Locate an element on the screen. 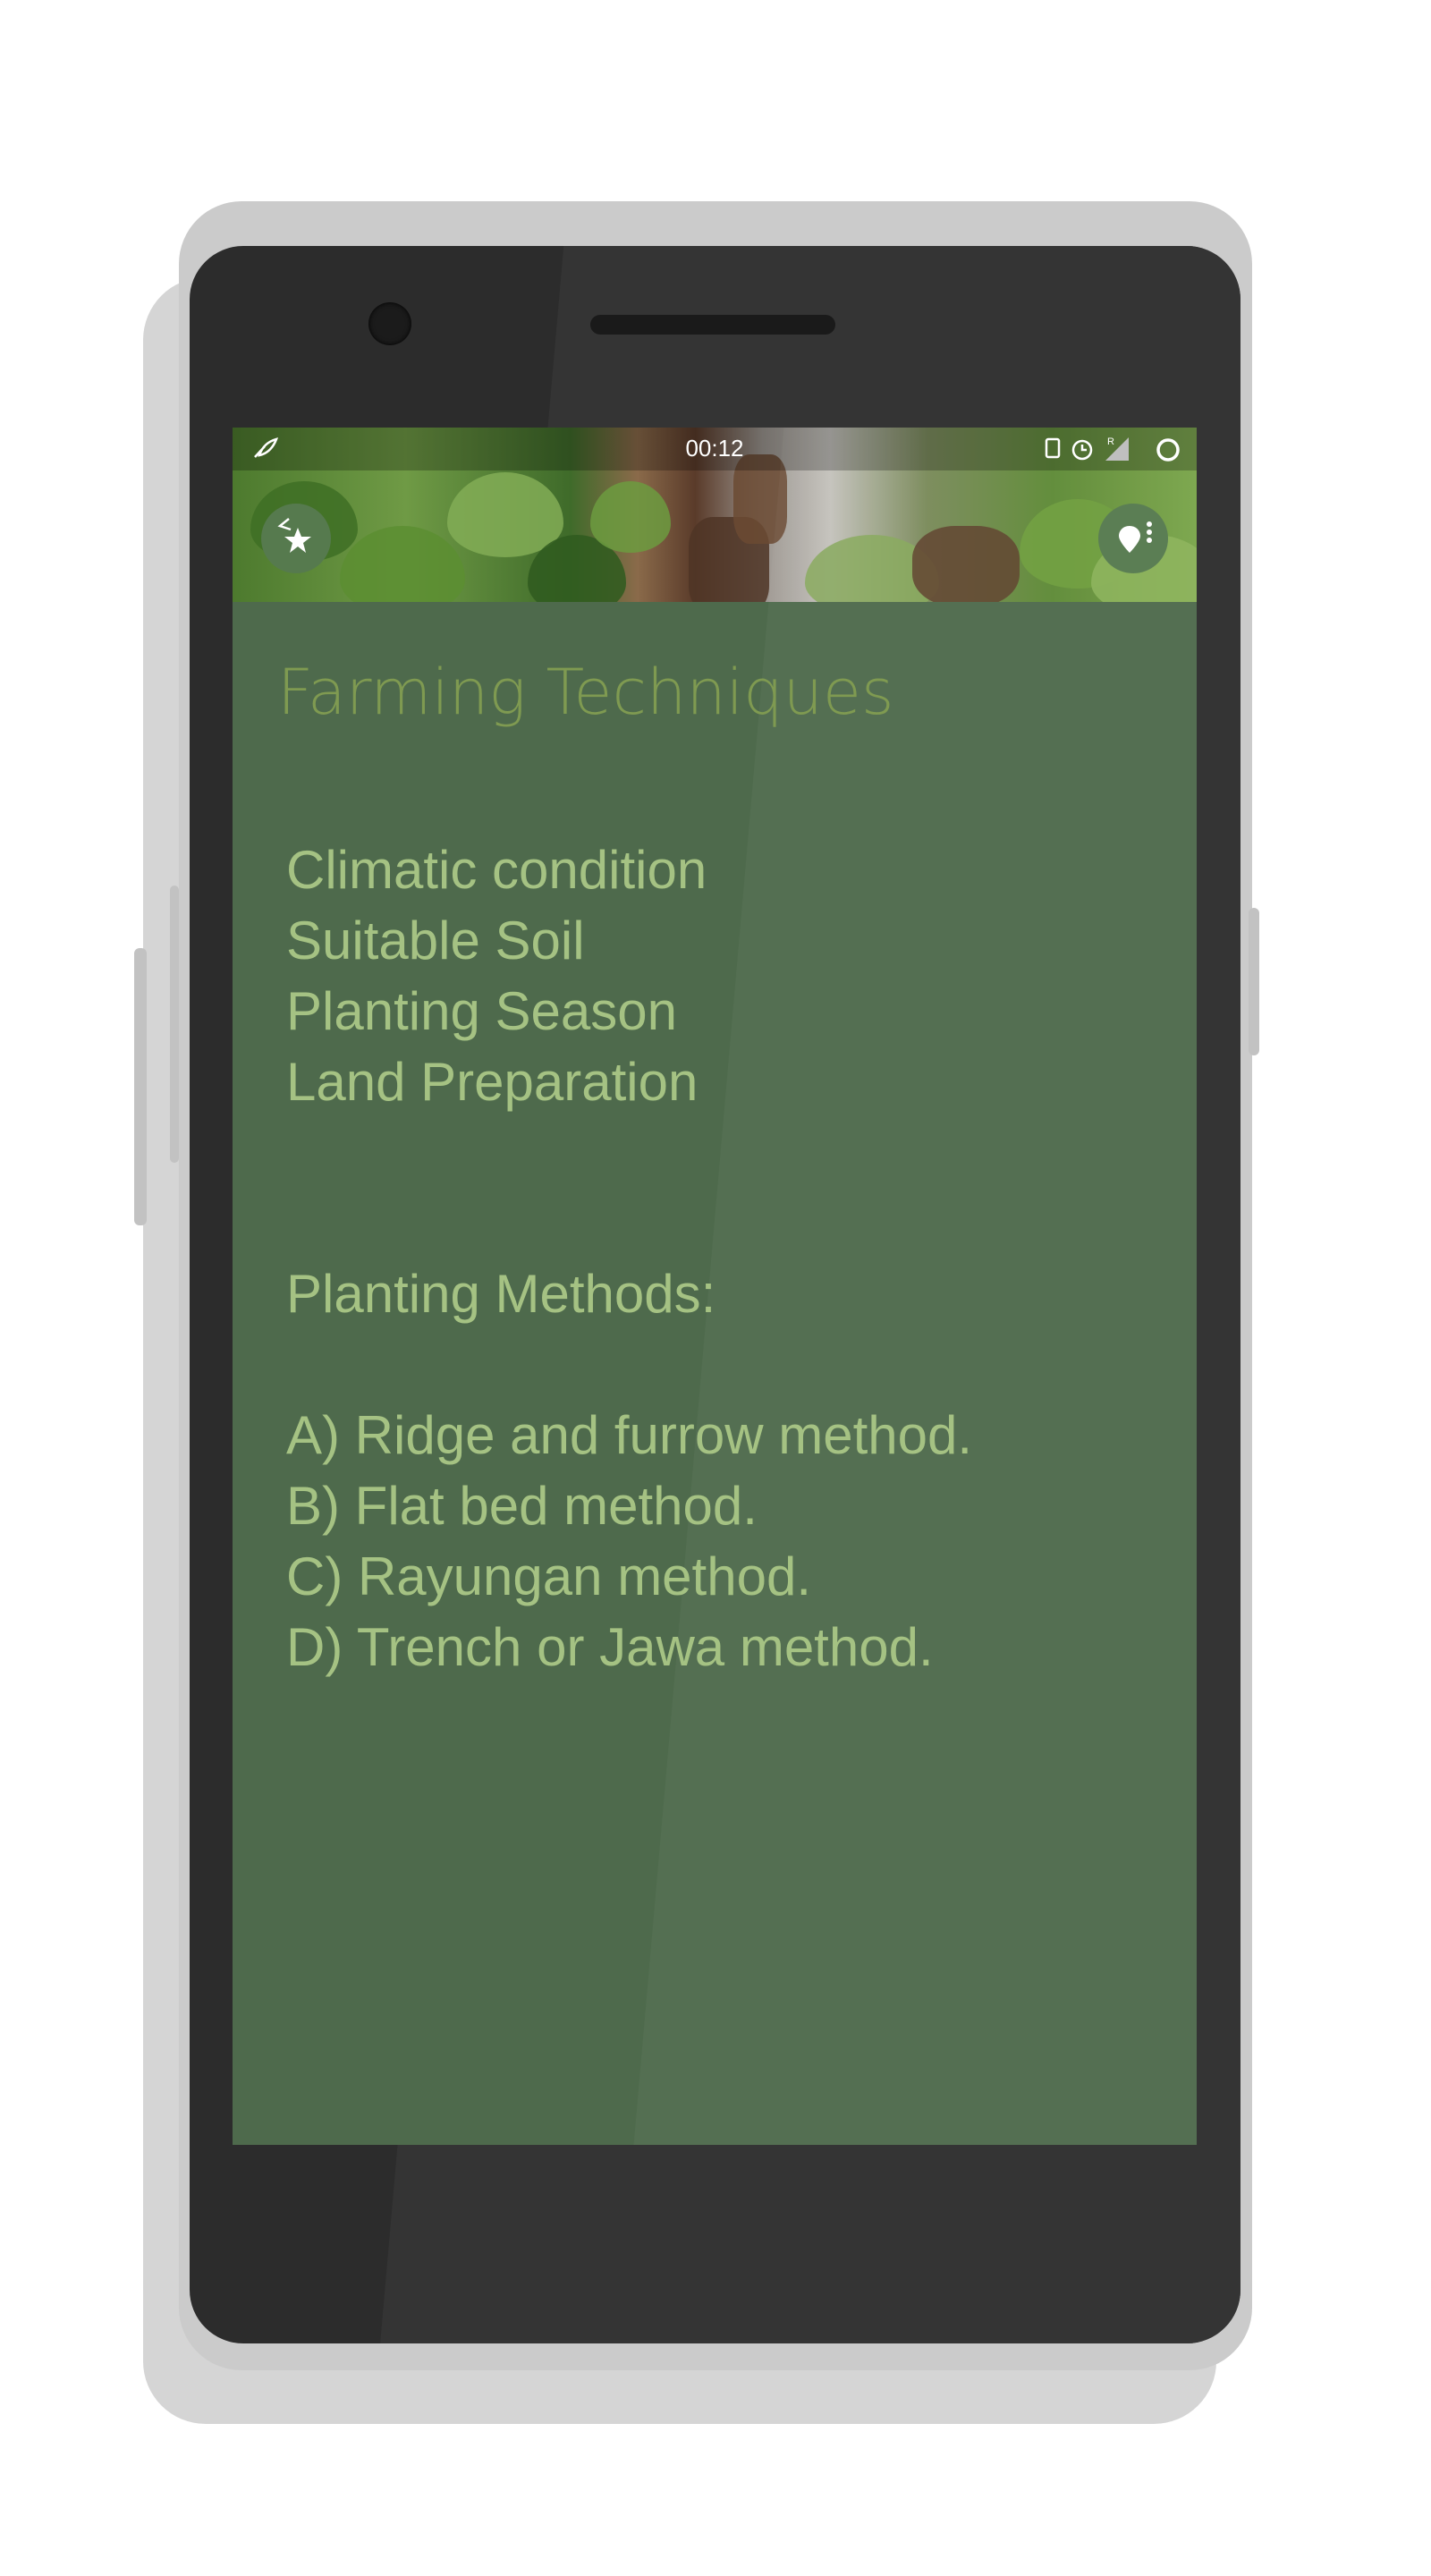 This screenshot has width=1431, height=2576. star-share-icon is located at coordinates (296, 538).